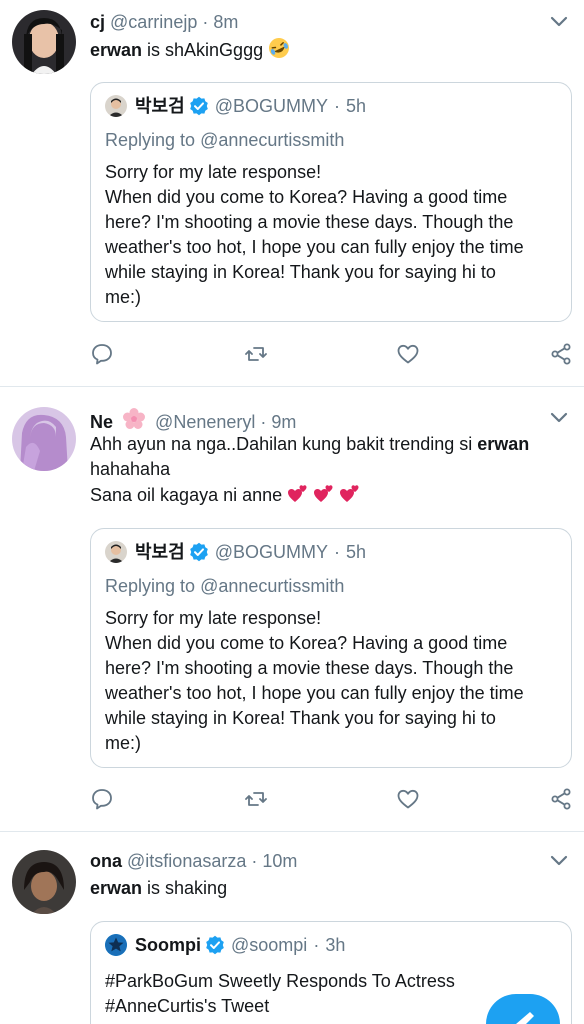 This screenshot has width=584, height=1024. Describe the element at coordinates (97, 22) in the screenshot. I see `display-name: cj` at that location.